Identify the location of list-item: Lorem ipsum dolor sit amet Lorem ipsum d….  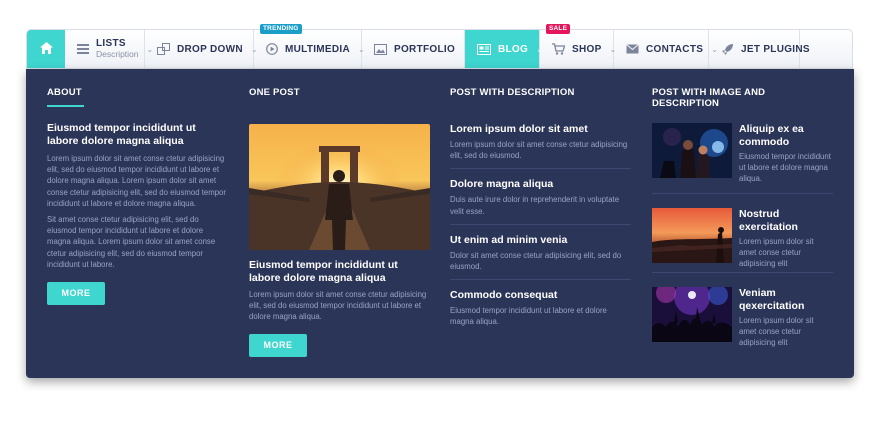
(540, 146).